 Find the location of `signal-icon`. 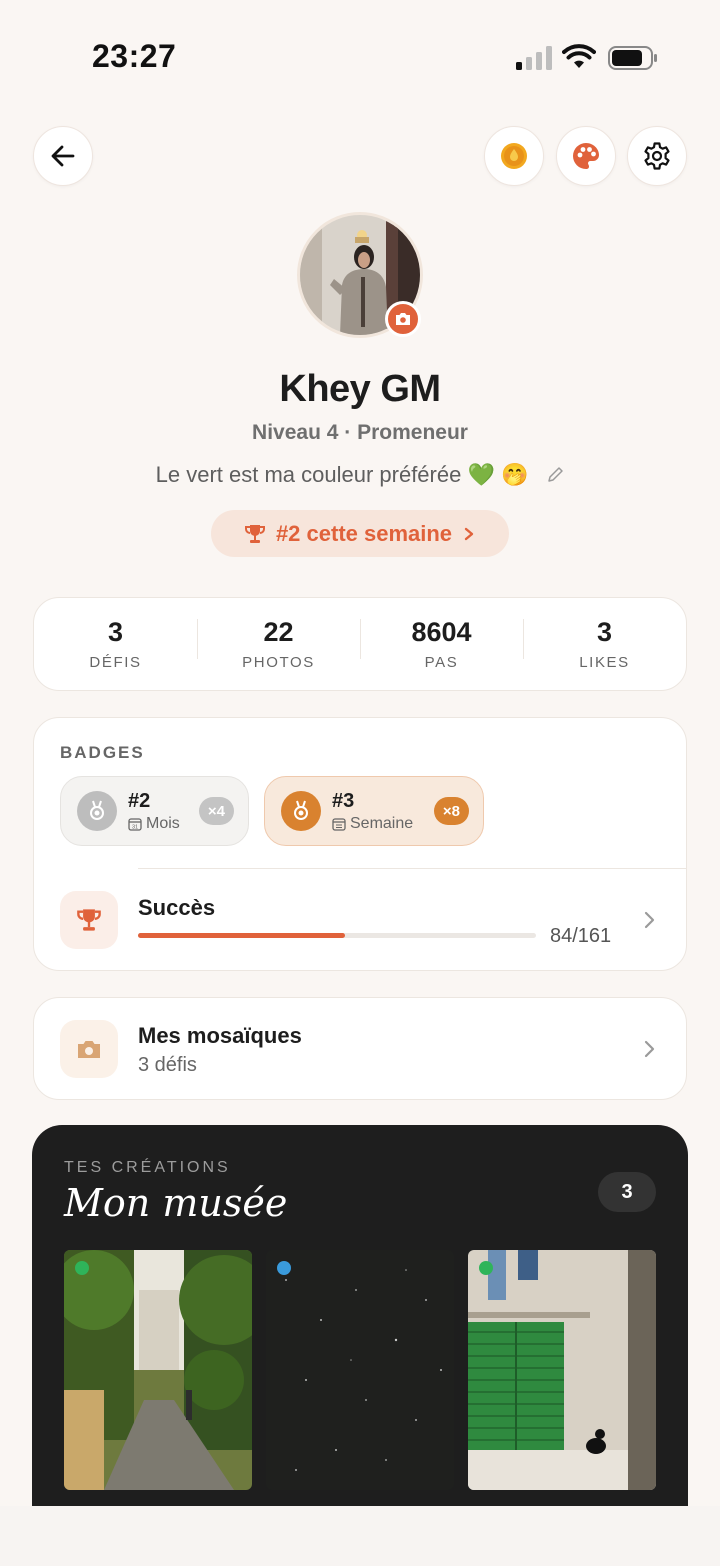

signal-icon is located at coordinates (534, 58).